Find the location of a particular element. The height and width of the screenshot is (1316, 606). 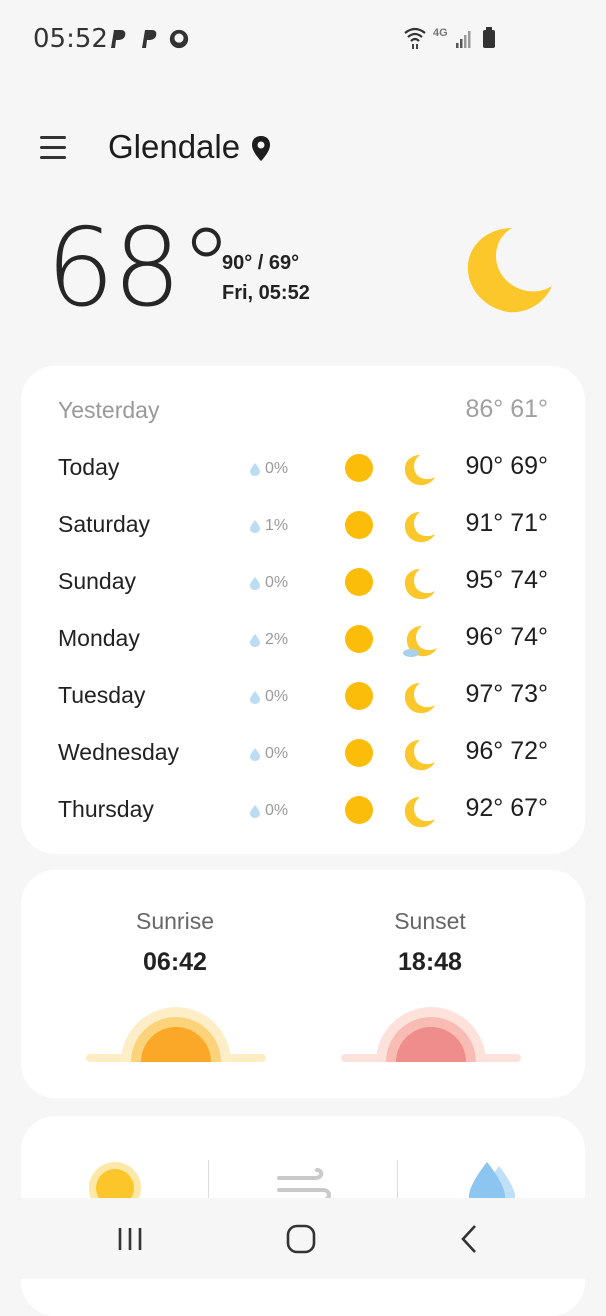

sunrise-icon is located at coordinates (176, 1034).